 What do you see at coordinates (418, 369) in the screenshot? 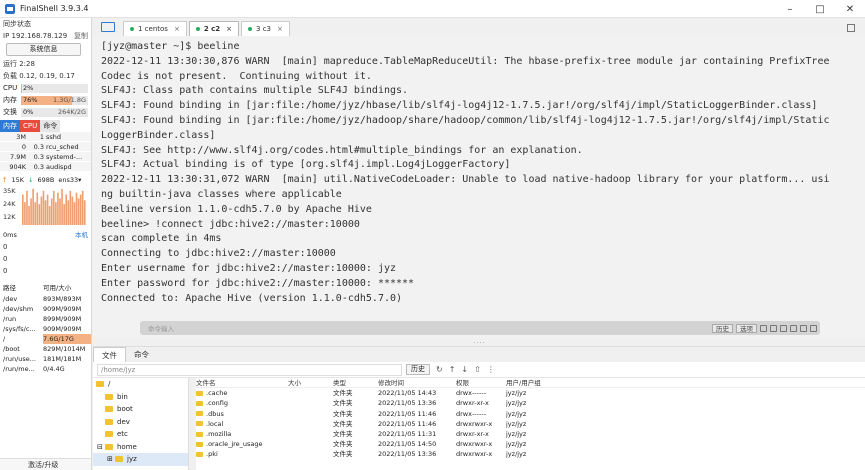
I see `path-history-button: 历史` at bounding box center [418, 369].